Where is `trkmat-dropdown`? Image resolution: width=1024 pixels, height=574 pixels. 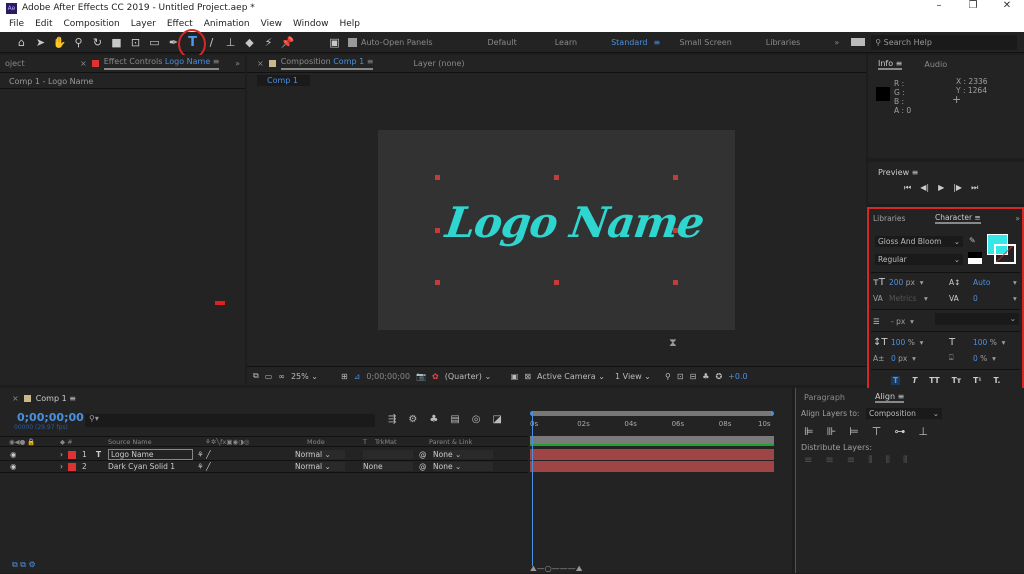 trkmat-dropdown is located at coordinates (388, 454).